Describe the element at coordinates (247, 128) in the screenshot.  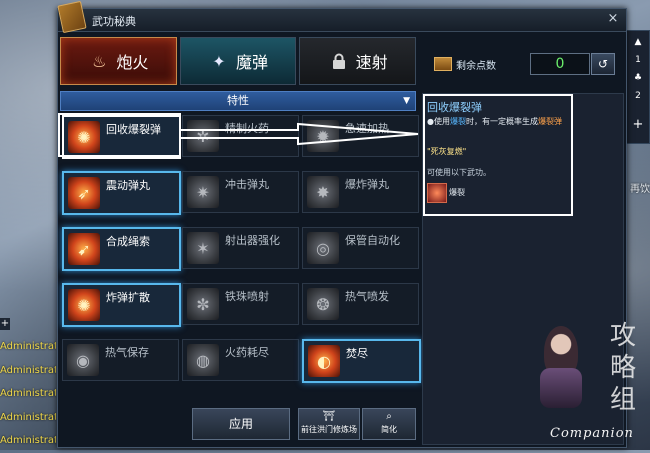
I see `skill-label: 精制火药` at that location.